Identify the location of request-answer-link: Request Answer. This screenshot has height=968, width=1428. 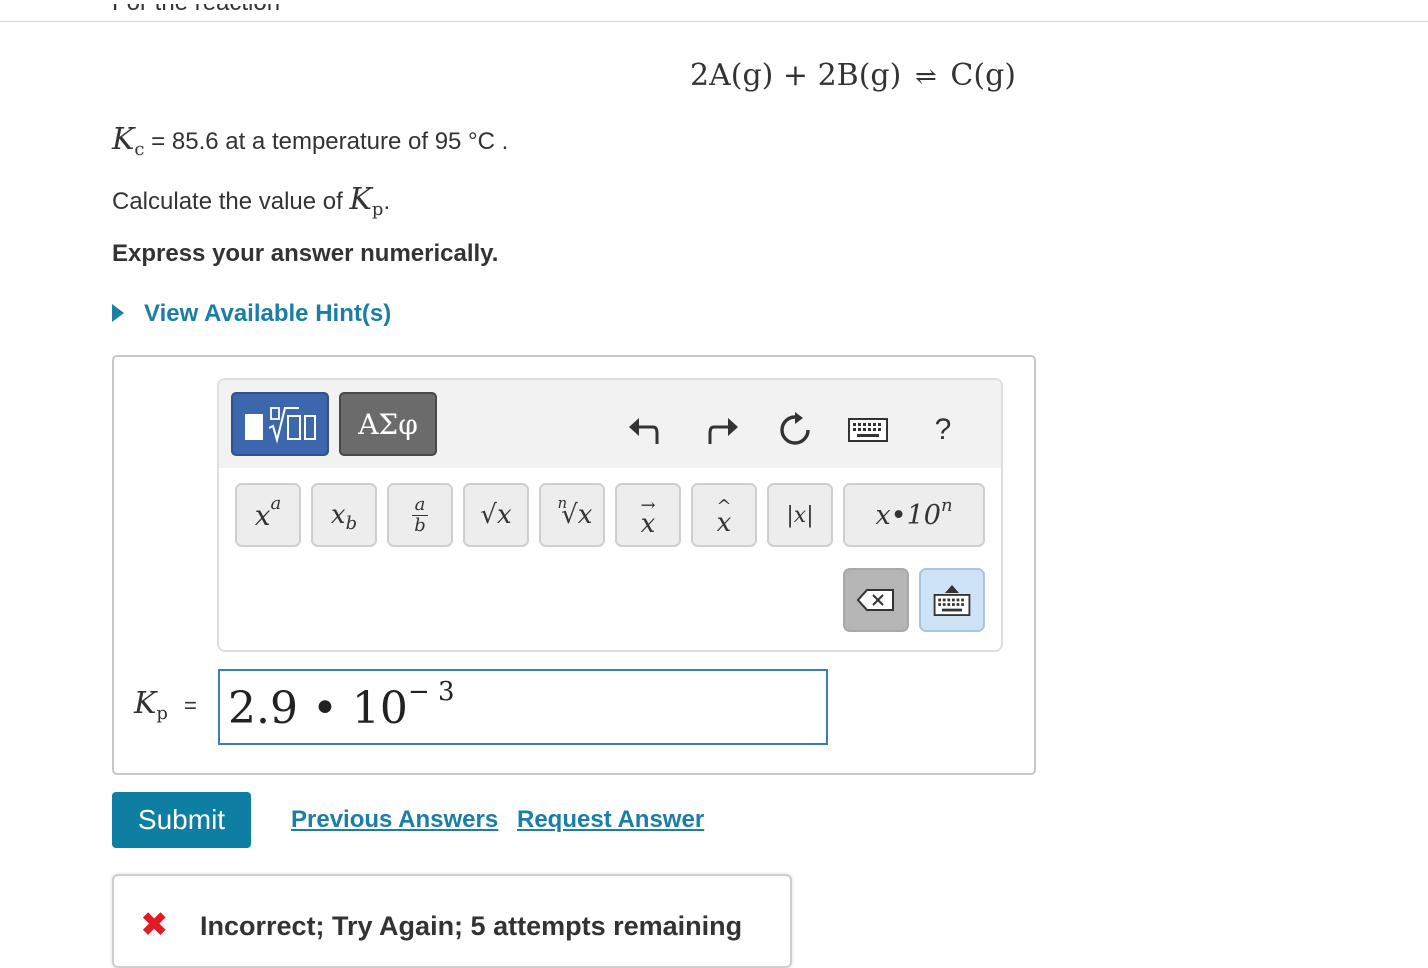
(610, 820).